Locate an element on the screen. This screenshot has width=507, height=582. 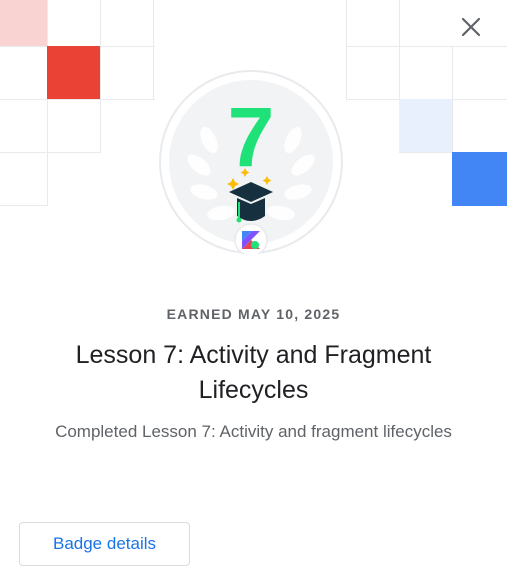
badge-number: 7 is located at coordinates (251, 137).